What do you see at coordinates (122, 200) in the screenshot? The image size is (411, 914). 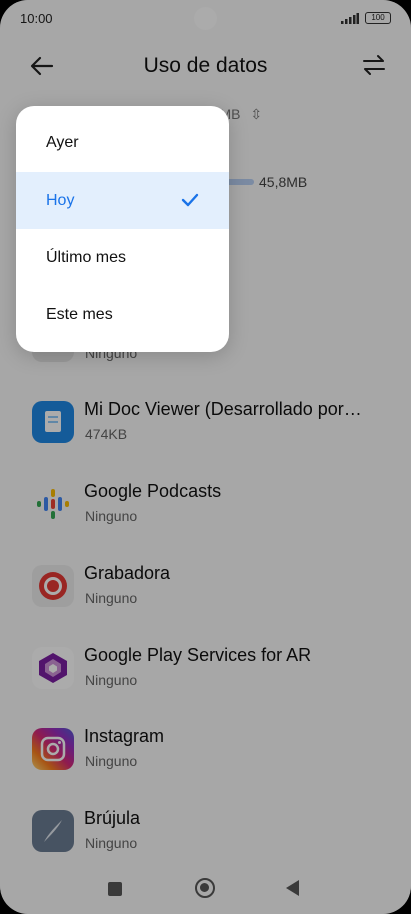 I see `menu-item-hoy: Hoy` at bounding box center [122, 200].